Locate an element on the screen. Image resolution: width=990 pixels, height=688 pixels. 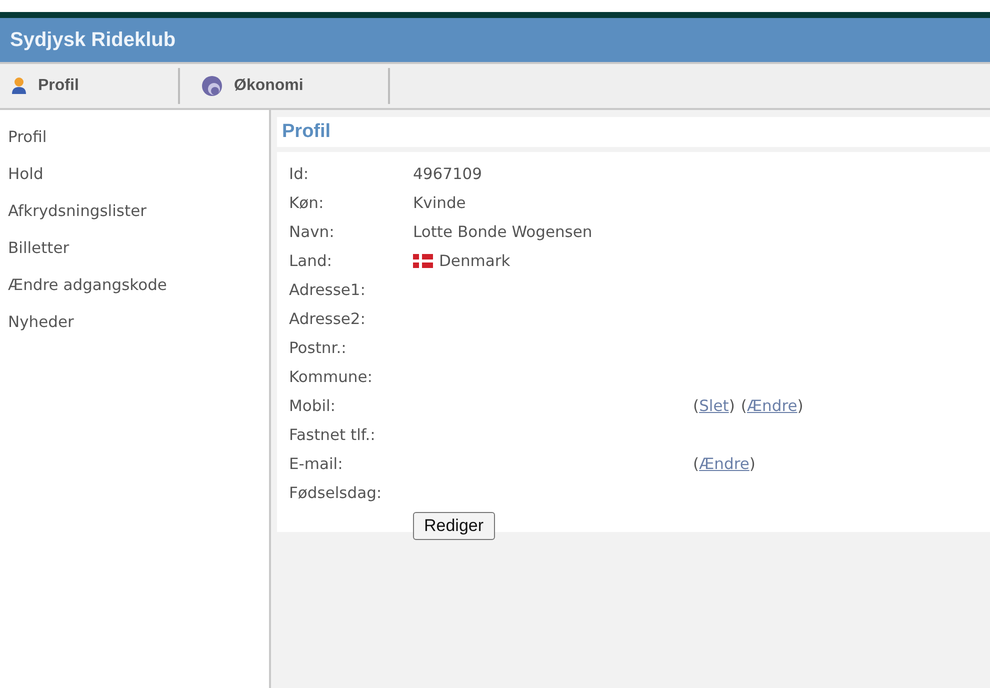
field-value: 4967109 is located at coordinates (447, 174).